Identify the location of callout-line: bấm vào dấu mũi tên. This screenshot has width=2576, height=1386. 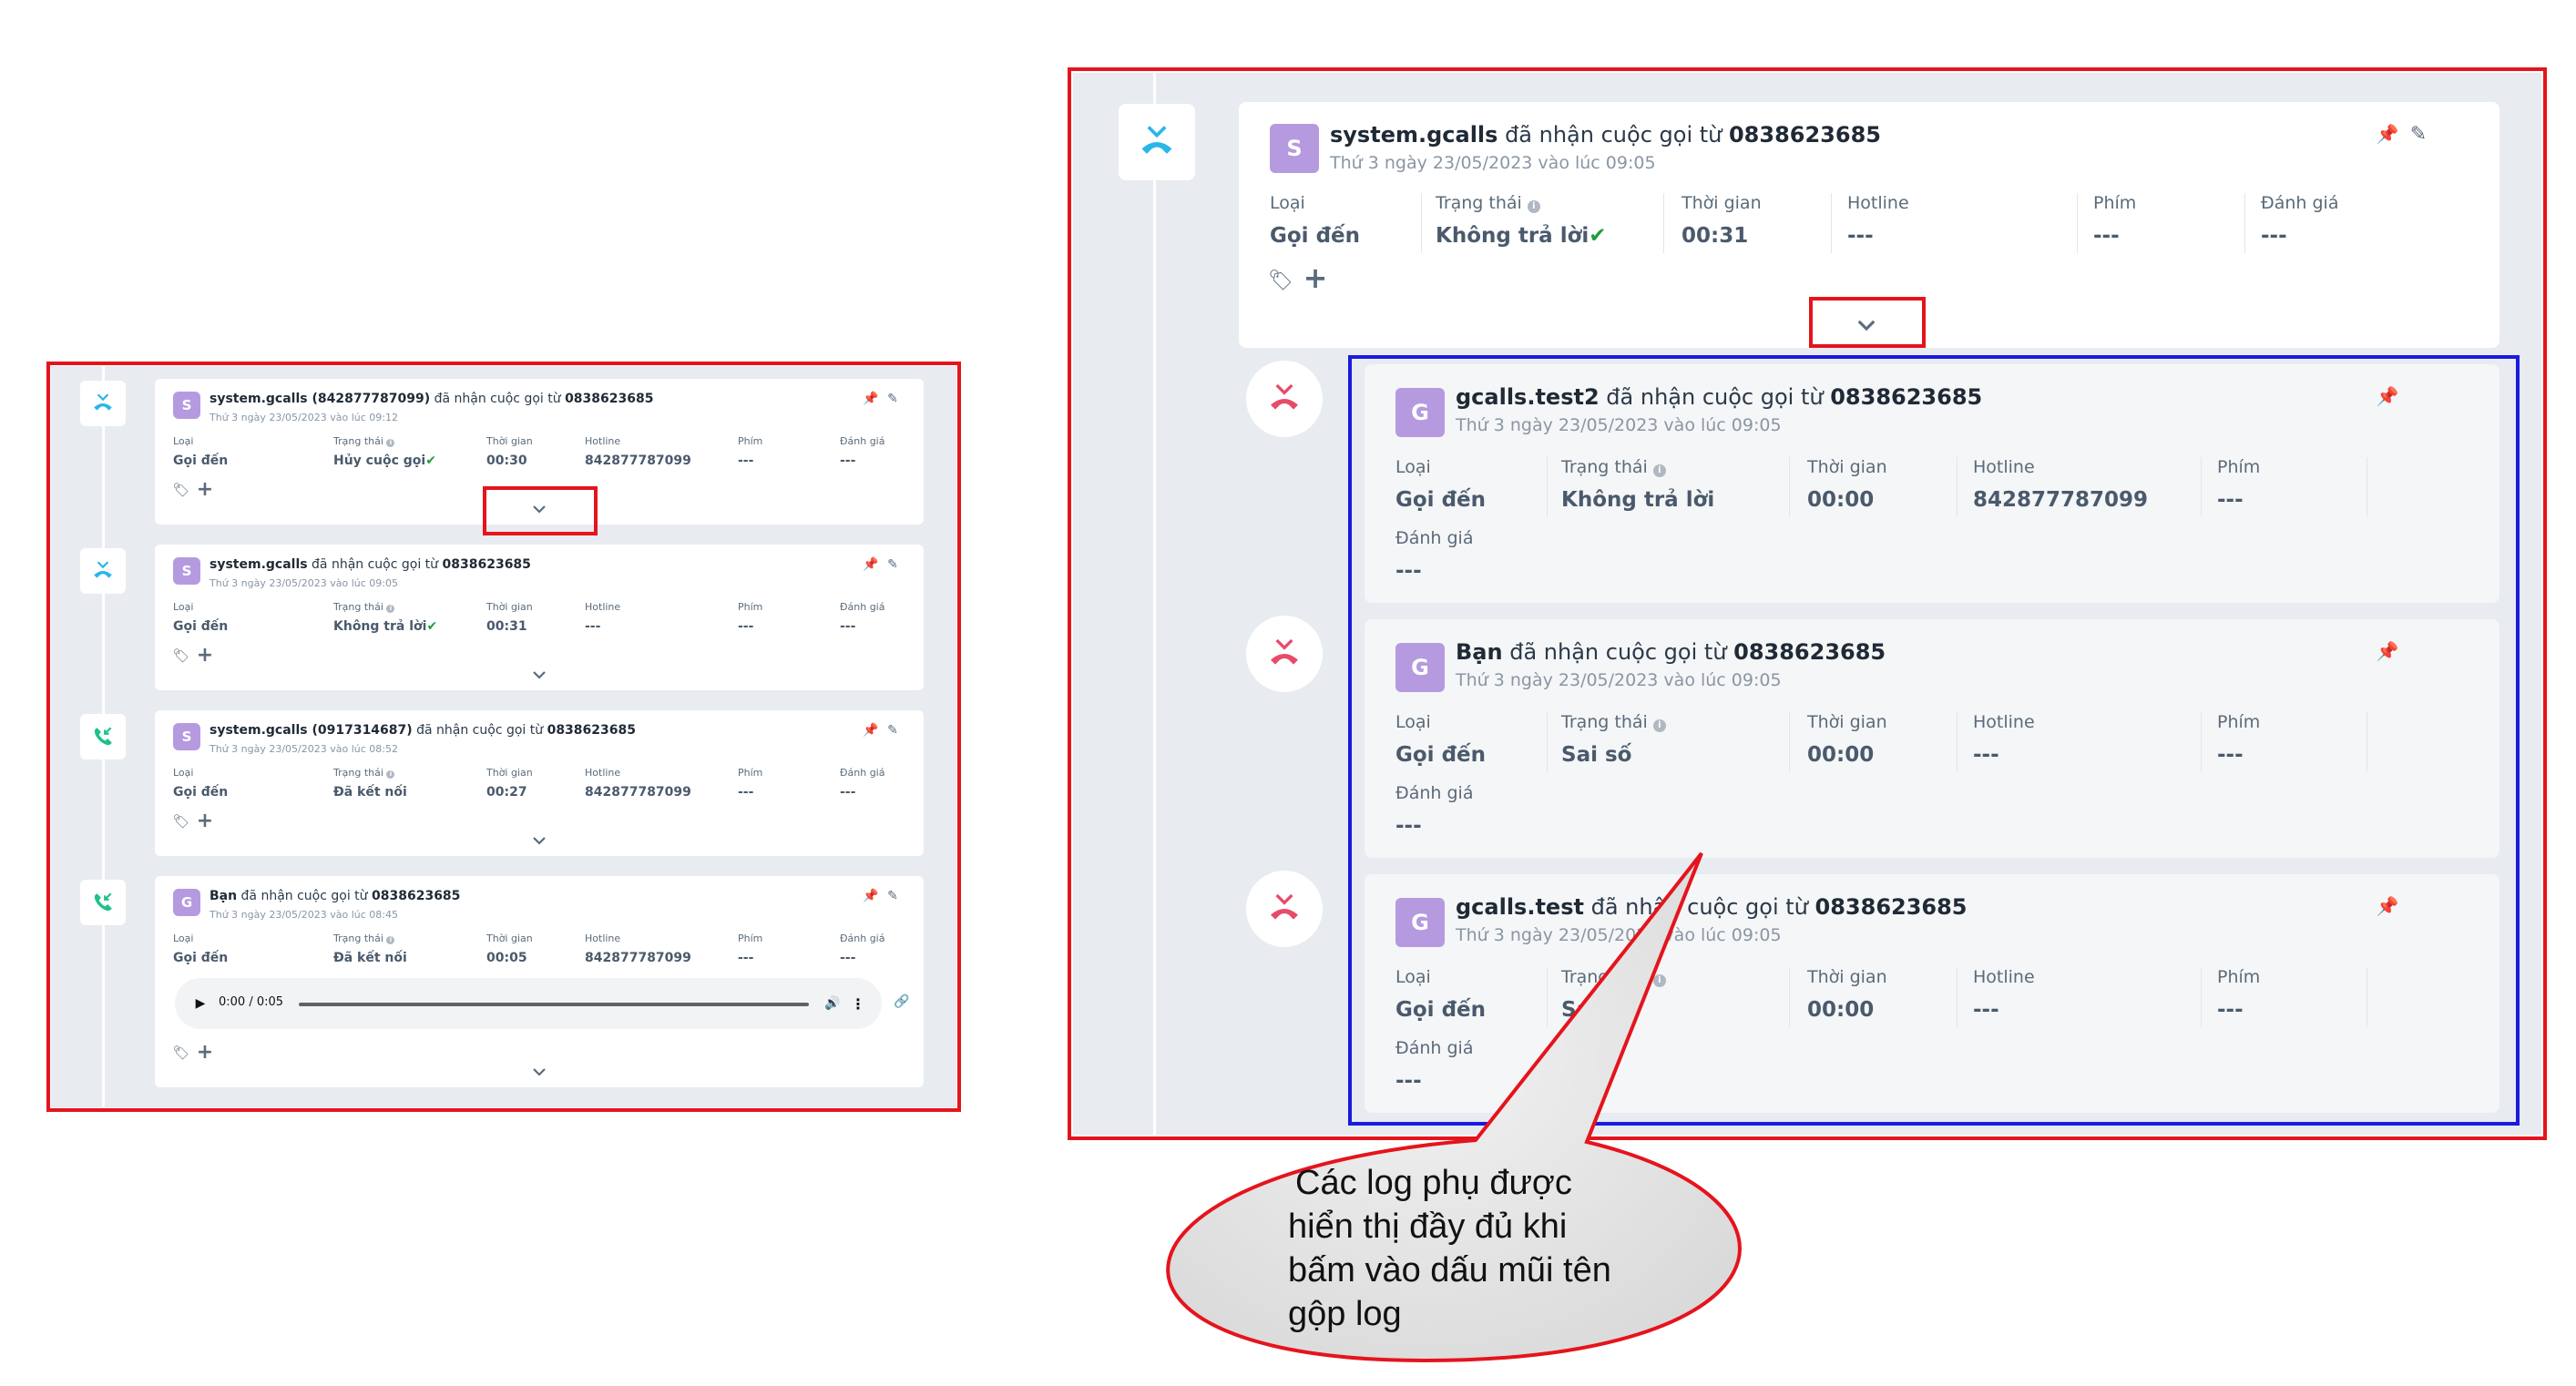
(1449, 1270).